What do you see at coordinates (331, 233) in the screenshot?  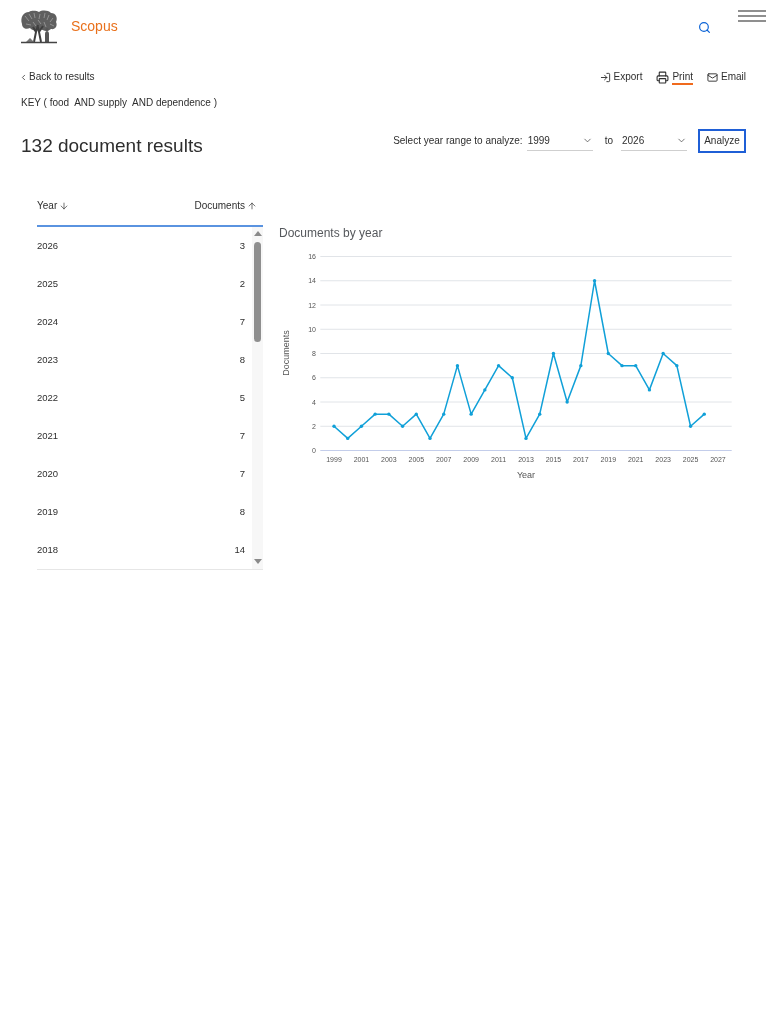 I see `chart-title: Documents by year` at bounding box center [331, 233].